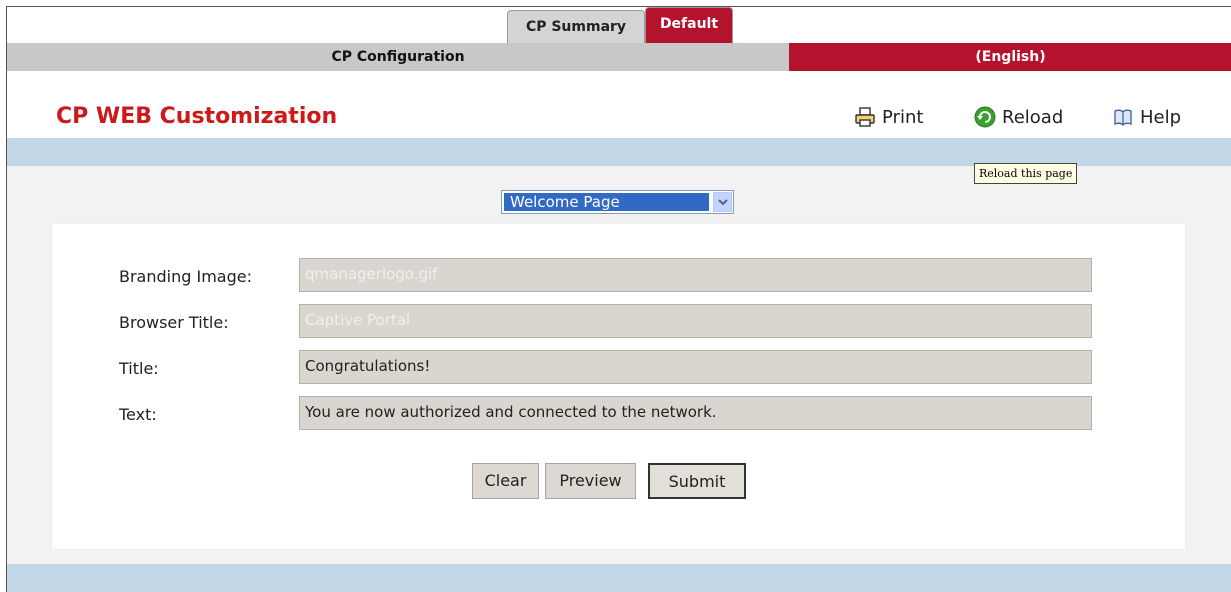 Image resolution: width=1231 pixels, height=592 pixels. What do you see at coordinates (590, 481) in the screenshot?
I see `preview-button: Preview` at bounding box center [590, 481].